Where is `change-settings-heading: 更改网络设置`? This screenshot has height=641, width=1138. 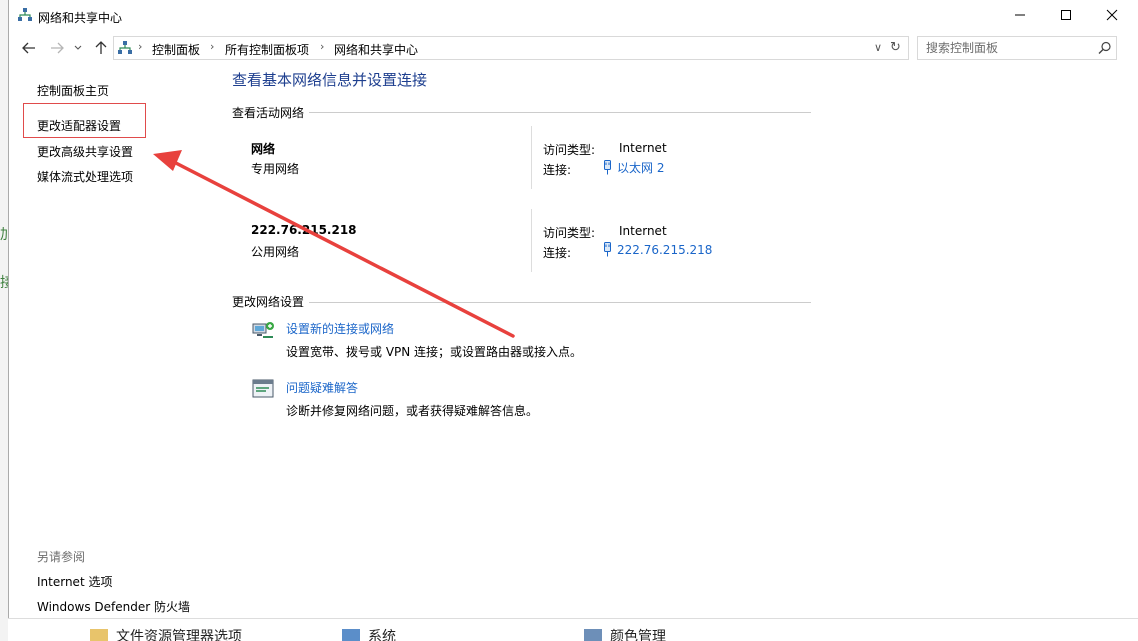
change-settings-heading: 更改网络设置 is located at coordinates (268, 302).